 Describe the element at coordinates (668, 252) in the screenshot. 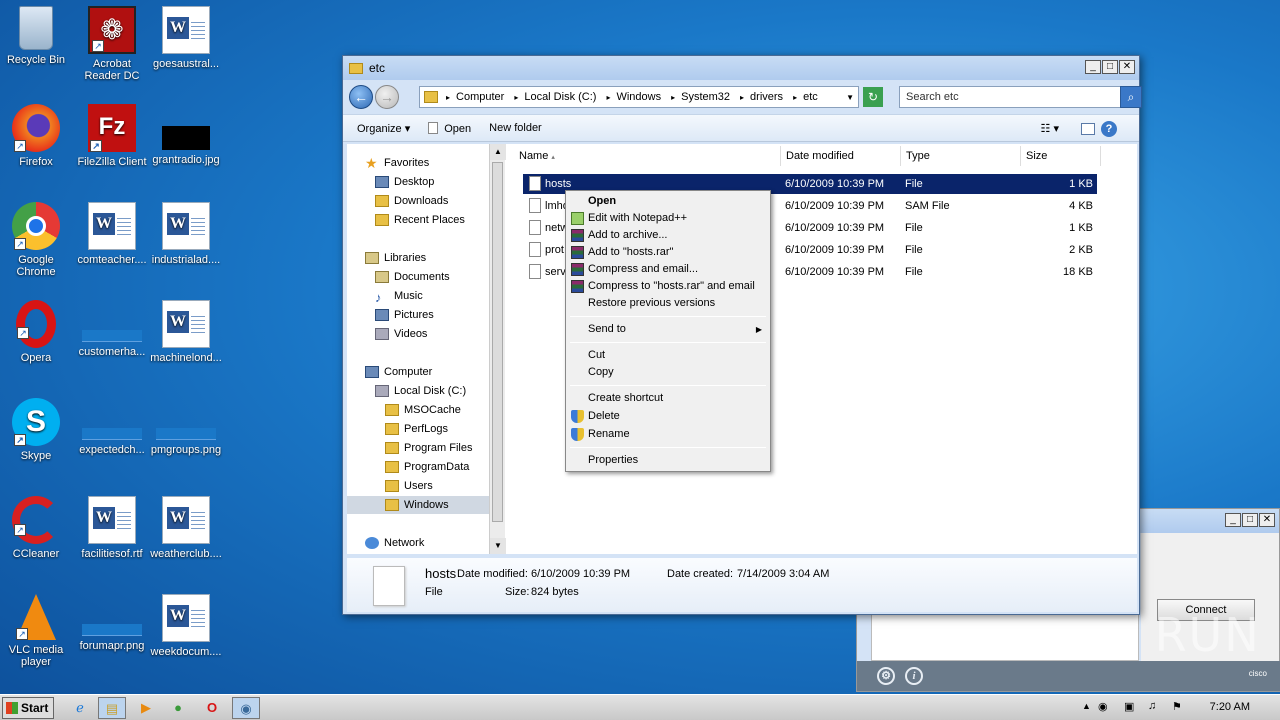

I see `menu-add-rar: Add to "hosts.rar"` at that location.